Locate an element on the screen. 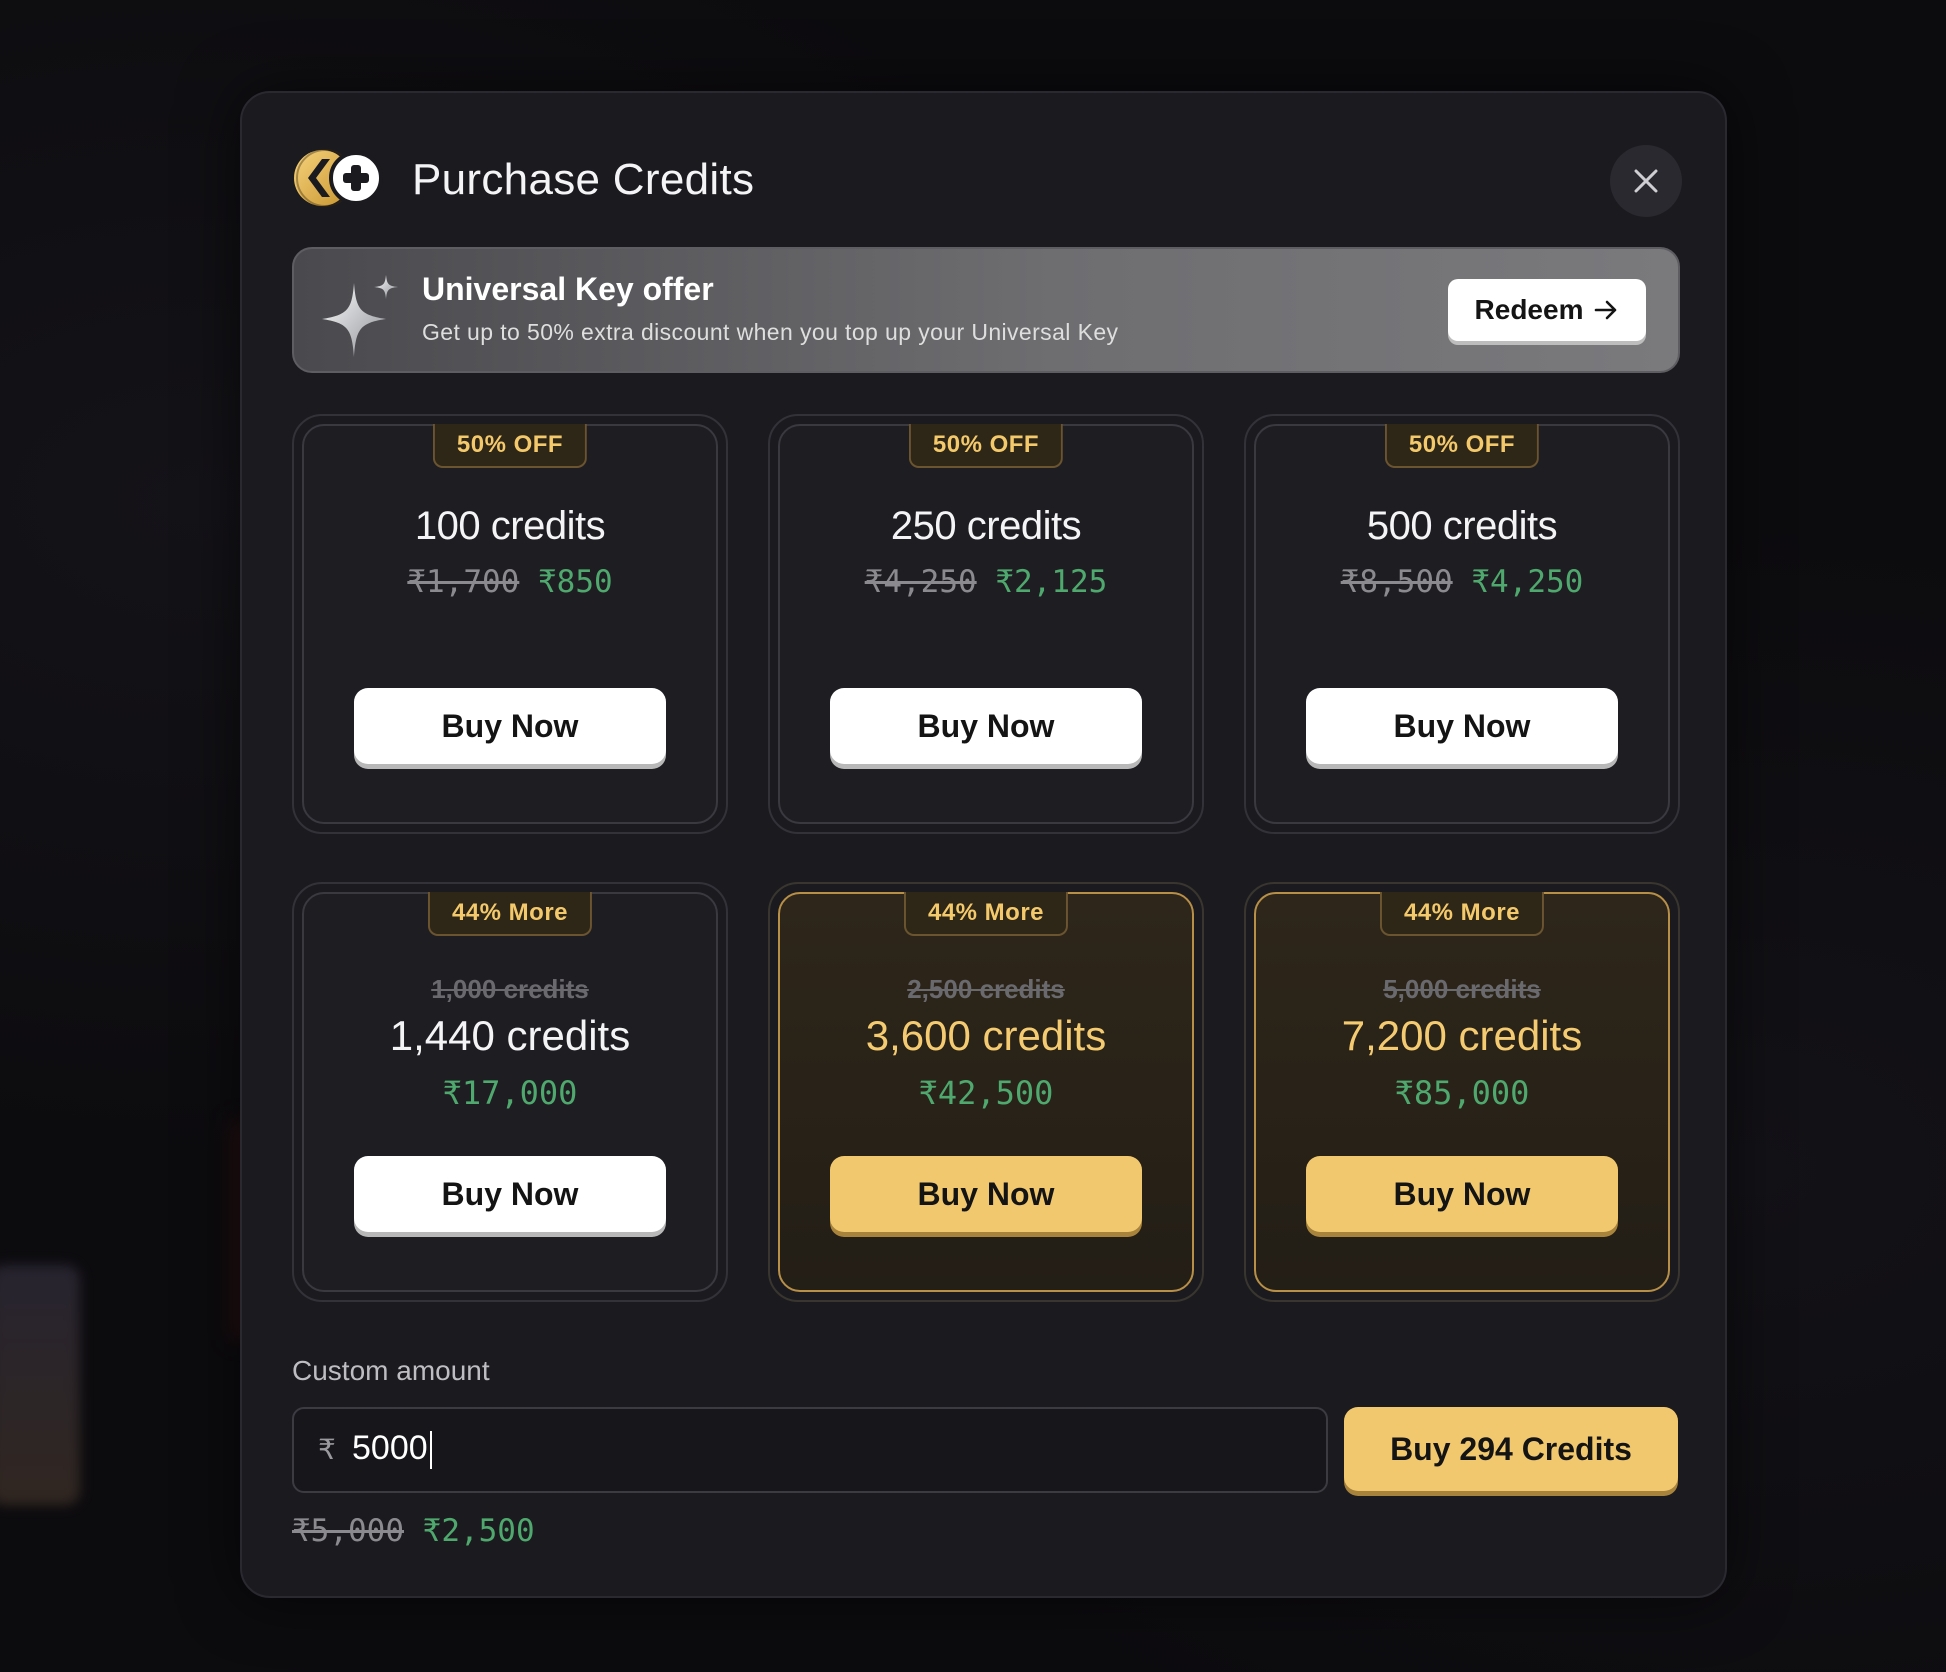 This screenshot has width=1946, height=1672. modal-title: Purchase Credits is located at coordinates (583, 179).